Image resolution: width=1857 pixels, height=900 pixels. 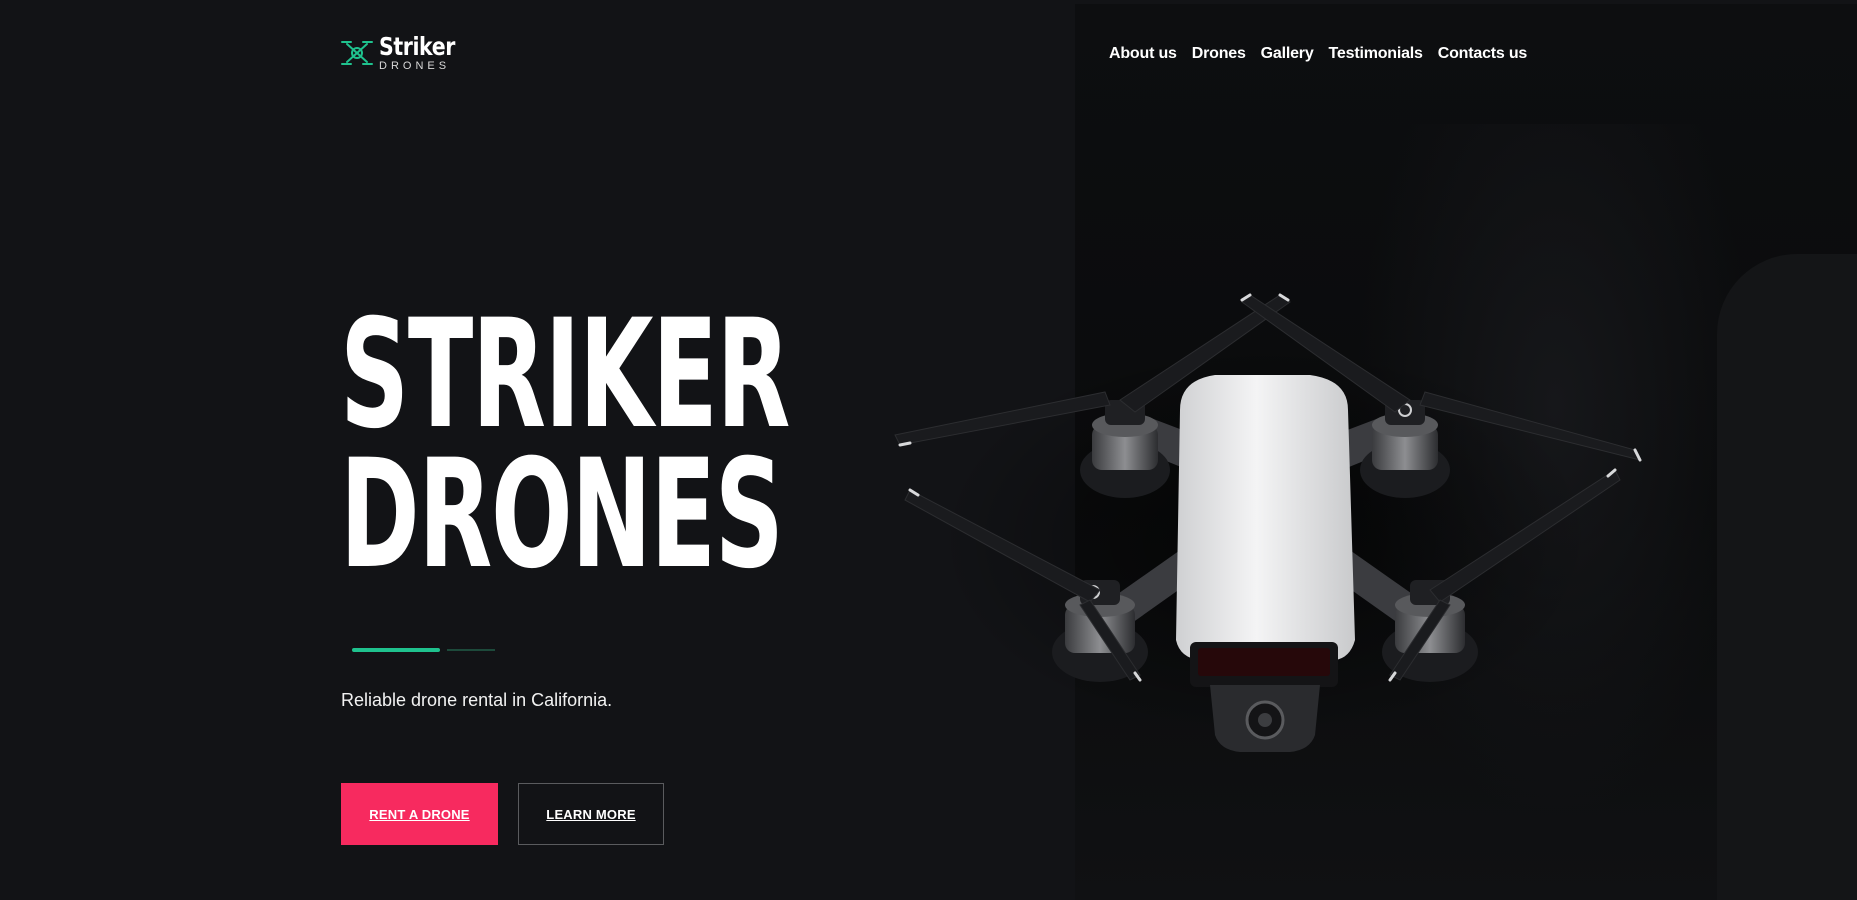 What do you see at coordinates (357, 53) in the screenshot?
I see `drone-logo-icon` at bounding box center [357, 53].